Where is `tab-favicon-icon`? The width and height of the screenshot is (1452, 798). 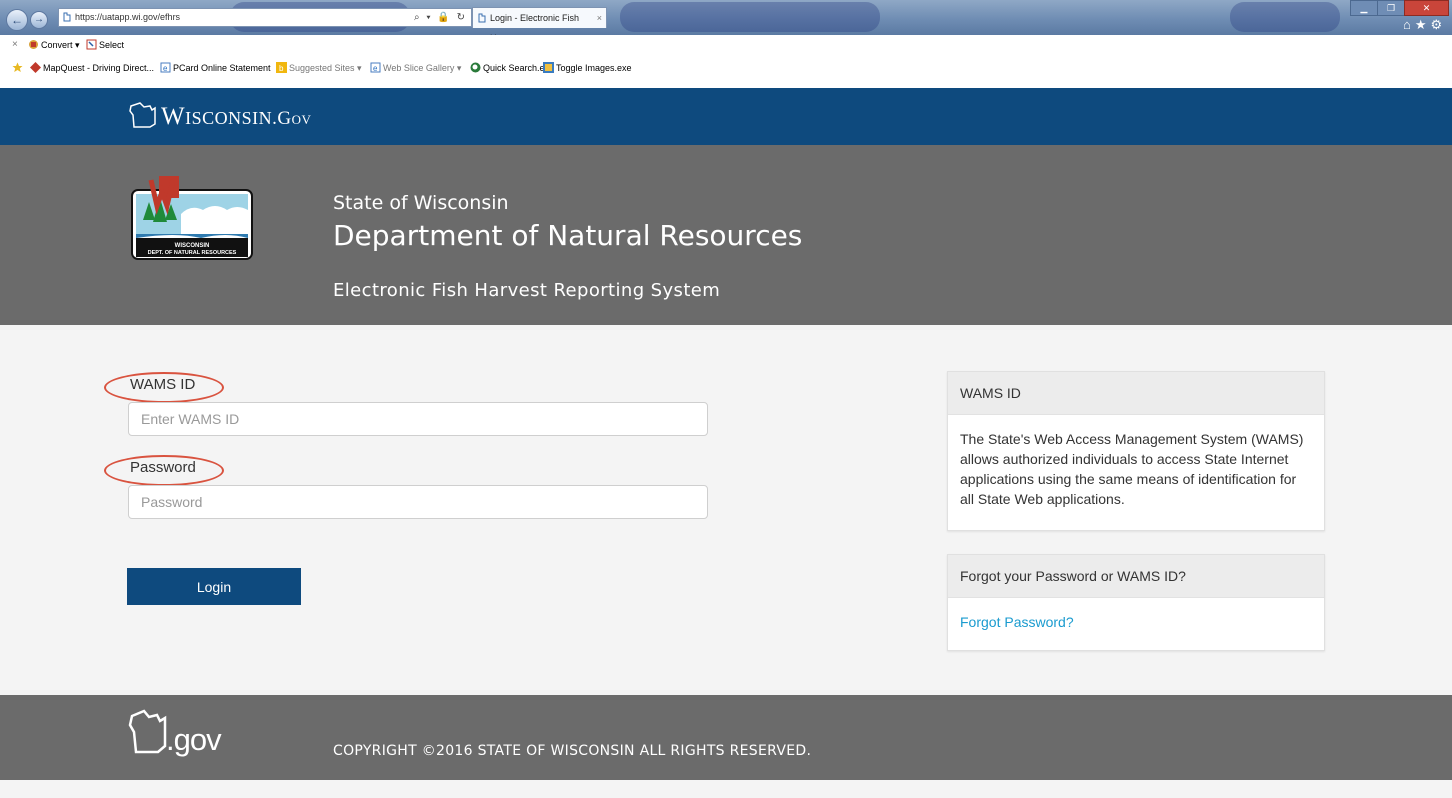 tab-favicon-icon is located at coordinates (482, 18).